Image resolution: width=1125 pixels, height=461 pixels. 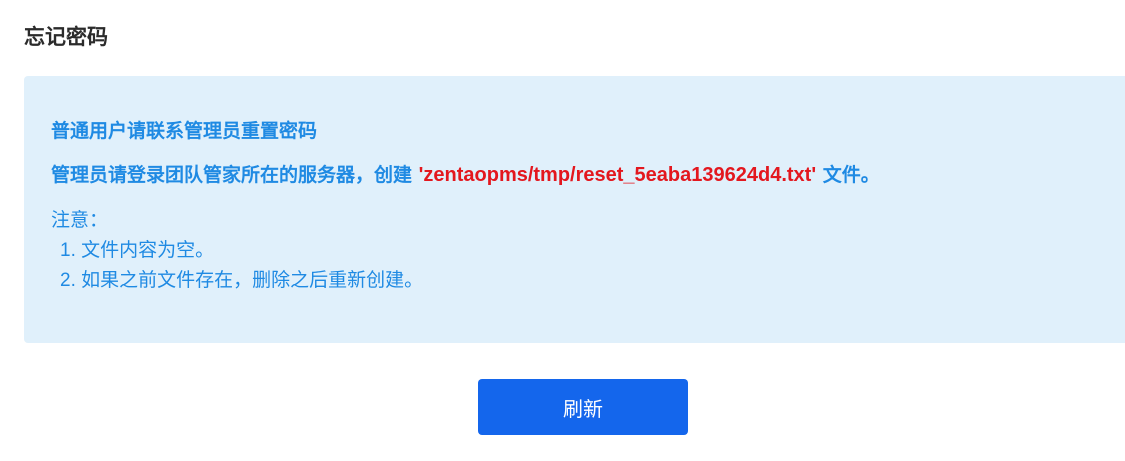 I want to click on reset-file-path: 'zentaopms/tmp/reset_5eaba139624d4.txt', so click(x=617, y=175).